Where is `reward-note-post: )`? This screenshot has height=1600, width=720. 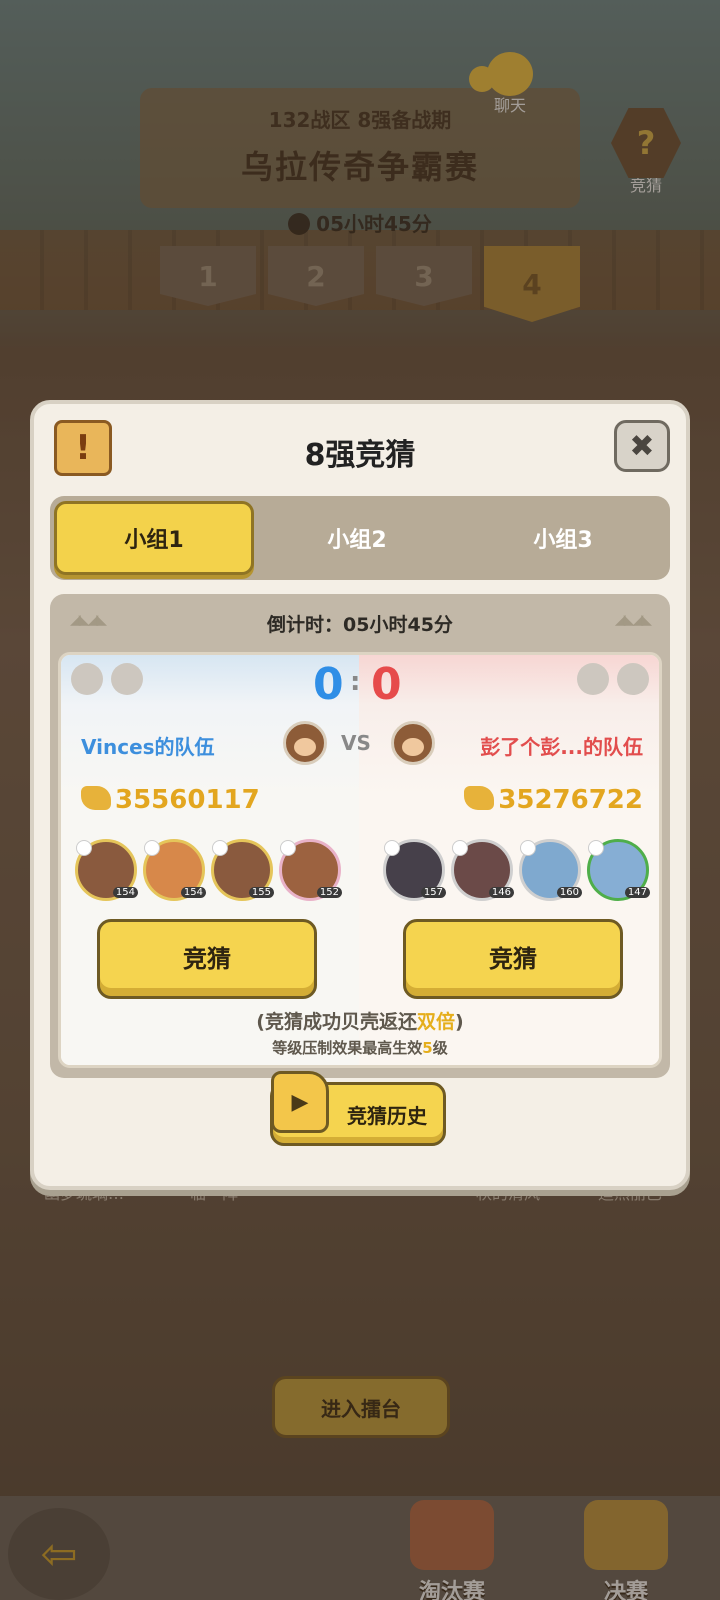 reward-note-post: ) is located at coordinates (459, 1022).